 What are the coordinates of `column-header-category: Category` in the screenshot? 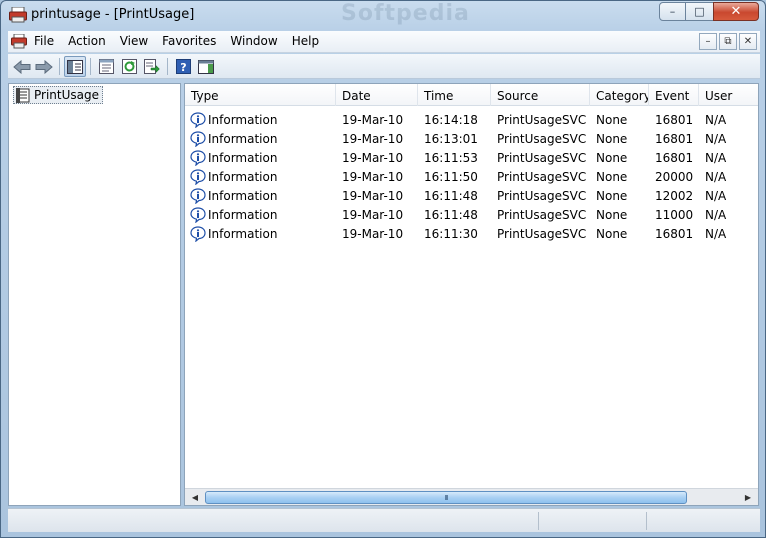 It's located at (619, 95).